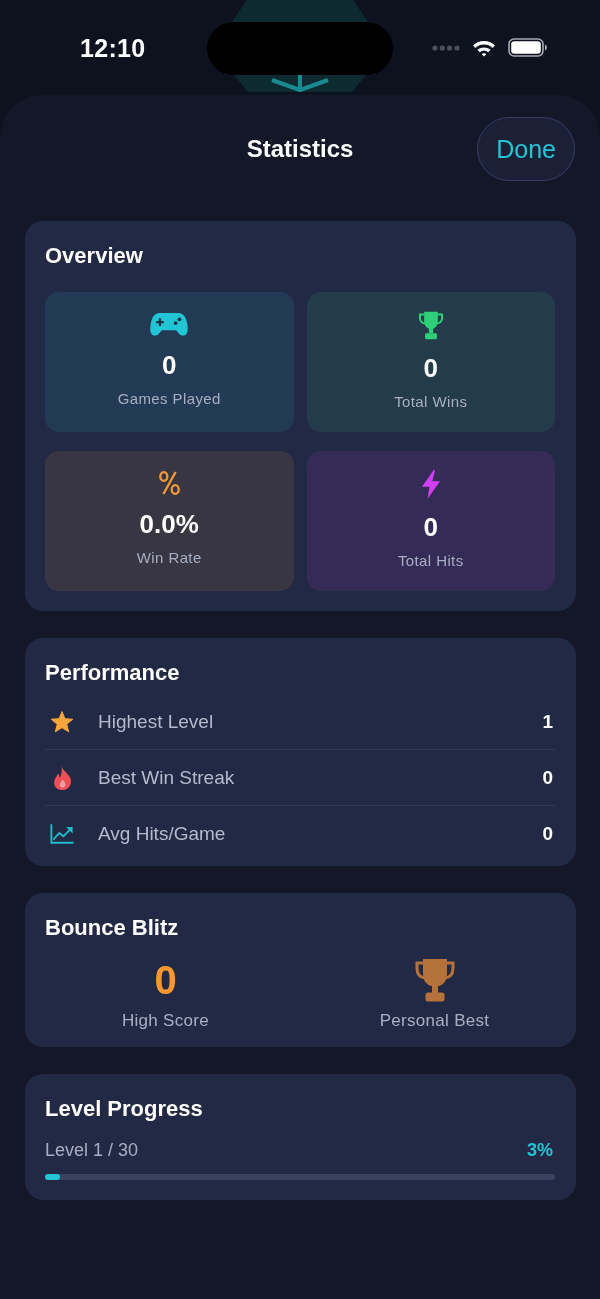 The image size is (600, 1299). Describe the element at coordinates (94, 256) in the screenshot. I see `card-title: Overview` at that location.